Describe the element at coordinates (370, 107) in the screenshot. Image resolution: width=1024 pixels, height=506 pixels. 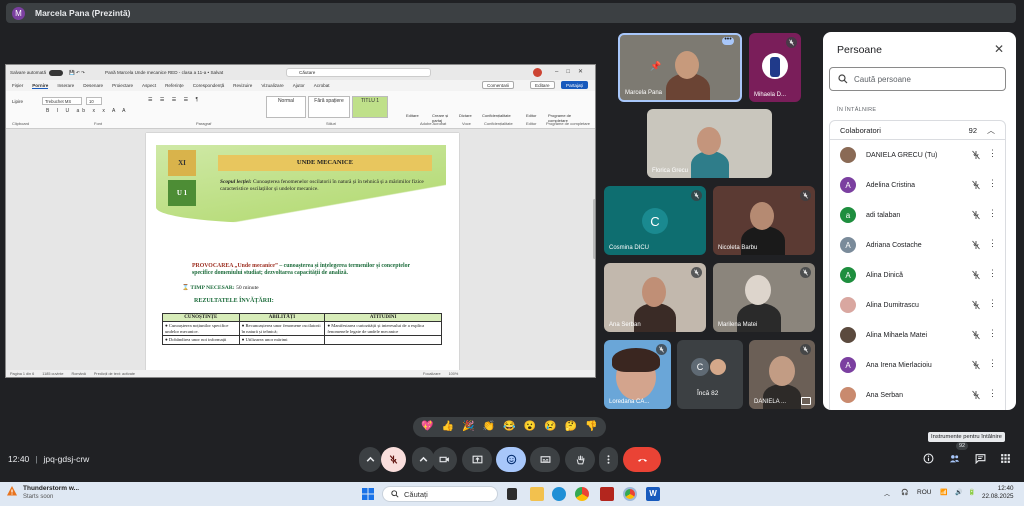
I see `style-title-1: TITLU 1` at that location.